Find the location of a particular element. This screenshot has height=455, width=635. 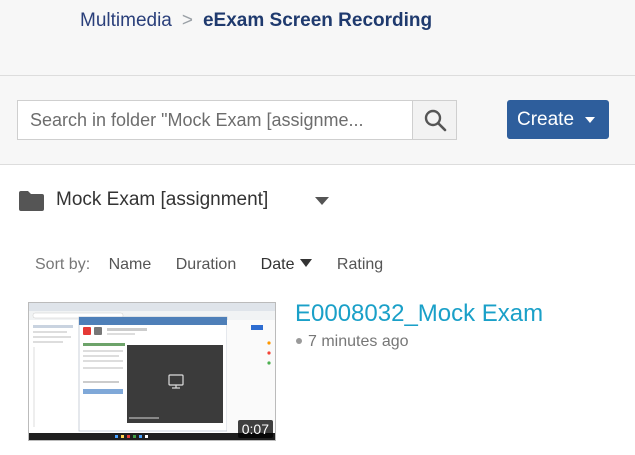

breadcrumb-link-multimedia: Multimedia is located at coordinates (126, 20).